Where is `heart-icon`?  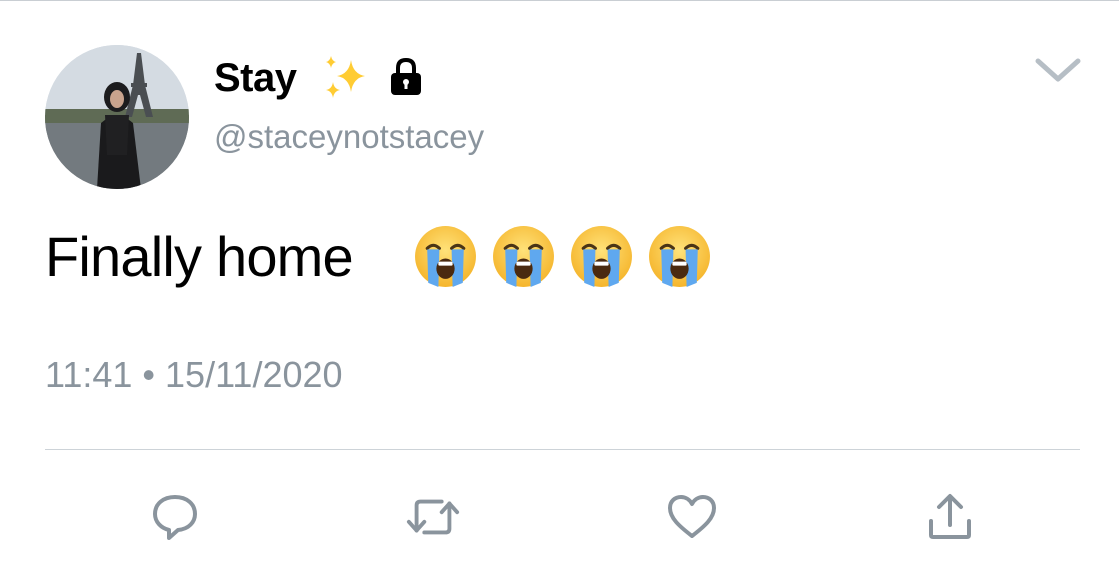 heart-icon is located at coordinates (692, 516).